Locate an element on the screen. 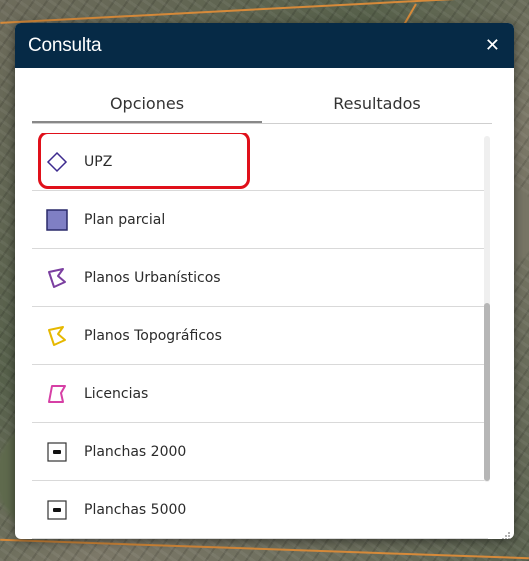 This screenshot has width=529, height=561. list-item-label: Planos Urbanísticos is located at coordinates (152, 277).